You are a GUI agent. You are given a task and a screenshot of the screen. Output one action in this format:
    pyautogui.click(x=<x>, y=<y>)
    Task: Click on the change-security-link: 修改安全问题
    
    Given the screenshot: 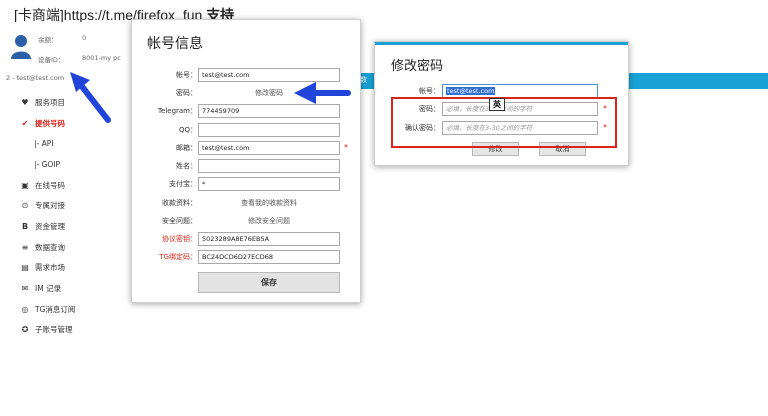 What is the action you would take?
    pyautogui.click(x=269, y=221)
    